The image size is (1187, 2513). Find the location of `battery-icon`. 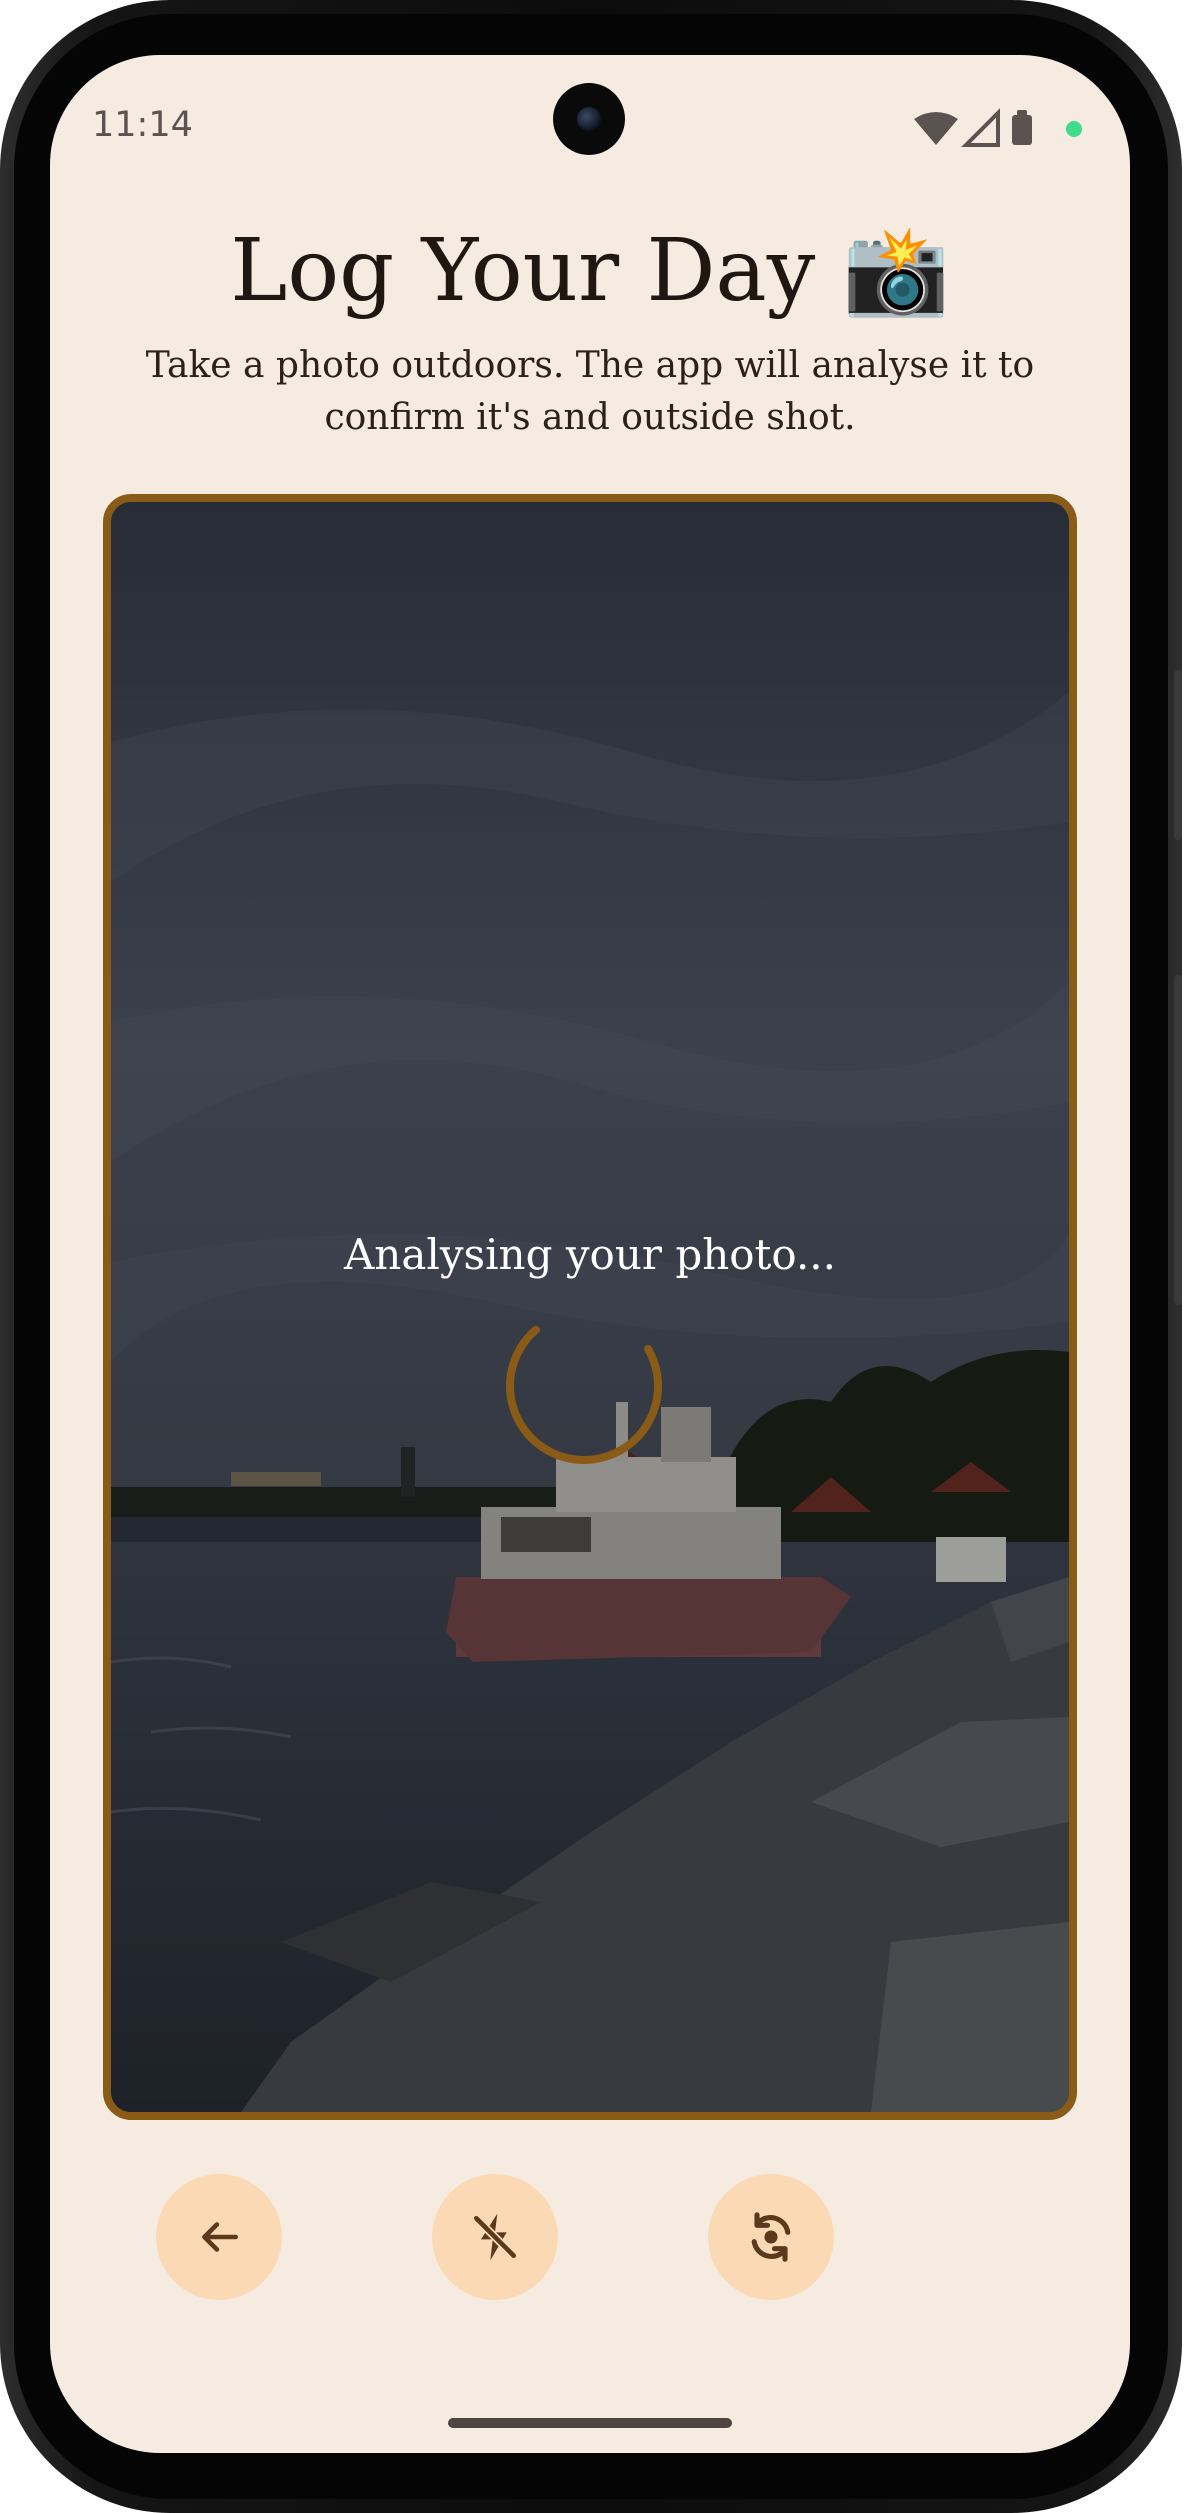

battery-icon is located at coordinates (1022, 127).